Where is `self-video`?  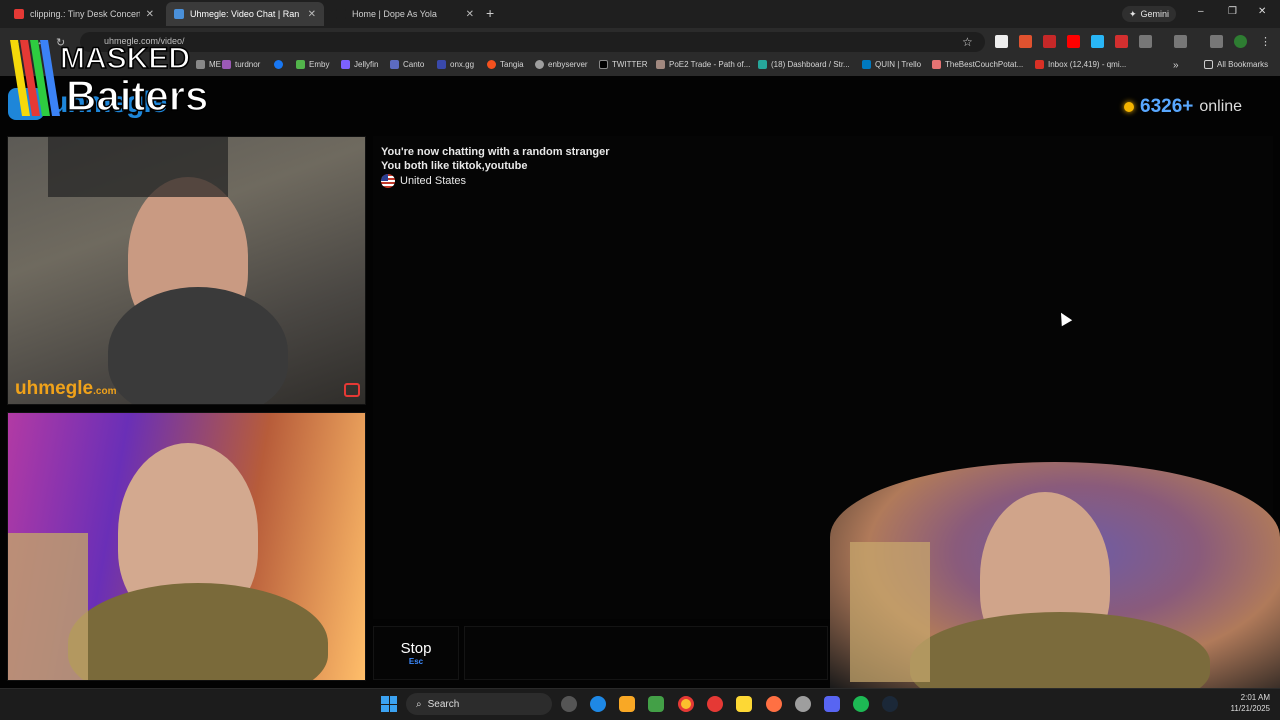 self-video is located at coordinates (186, 546).